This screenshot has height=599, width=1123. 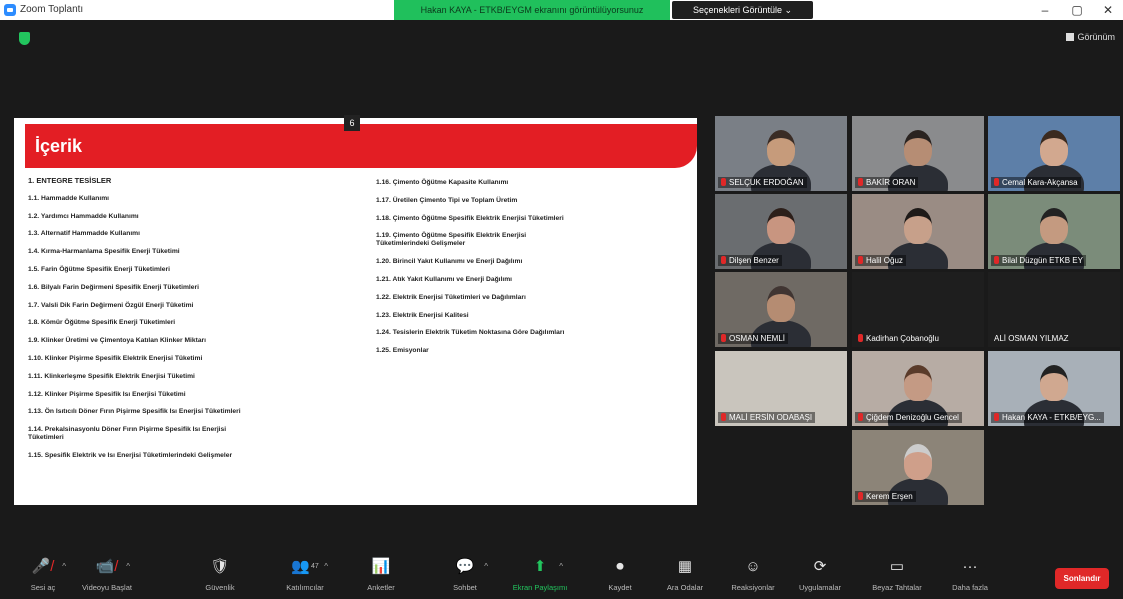 What do you see at coordinates (361, 146) in the screenshot?
I see `slide-header: İçerik` at bounding box center [361, 146].